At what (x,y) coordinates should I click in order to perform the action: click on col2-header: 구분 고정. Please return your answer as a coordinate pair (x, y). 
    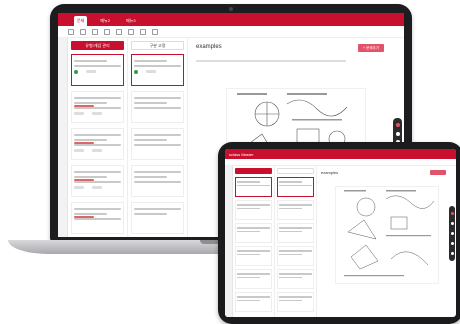
    Looking at the image, I should click on (157, 45).